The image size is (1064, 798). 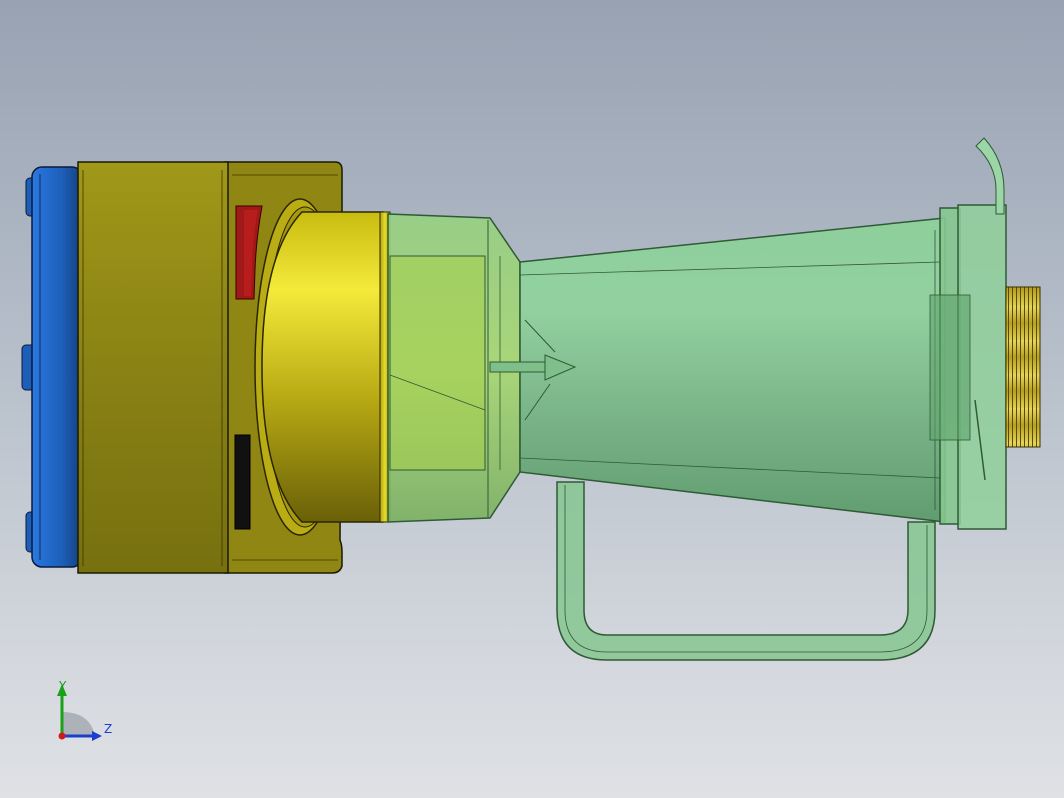 What do you see at coordinates (52, 367) in the screenshot?
I see `end-cap-part` at bounding box center [52, 367].